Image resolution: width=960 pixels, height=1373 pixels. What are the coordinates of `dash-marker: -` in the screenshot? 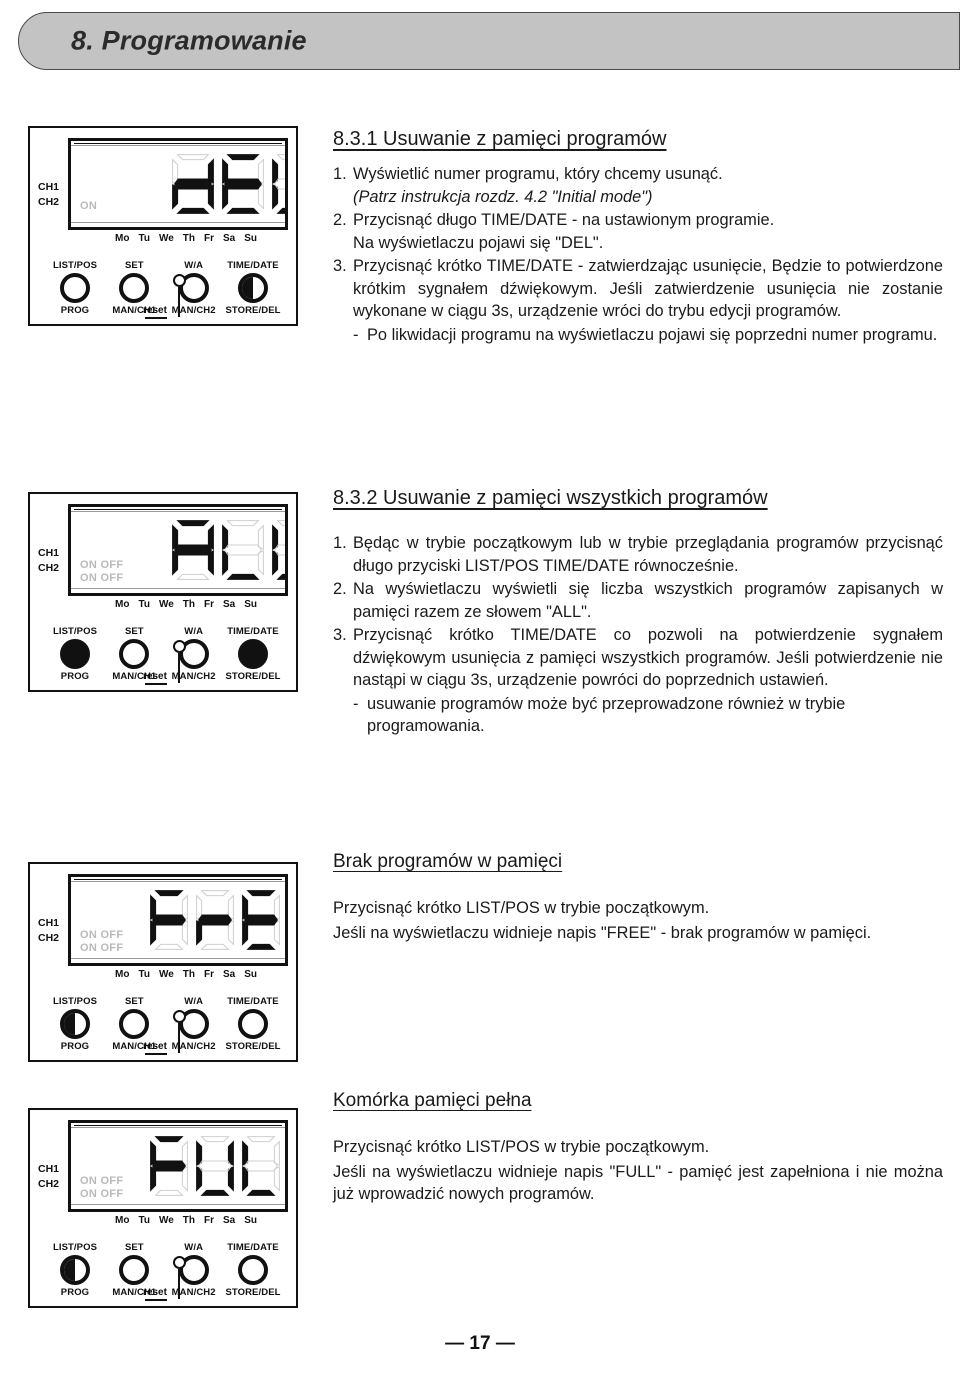 It's located at (356, 703).